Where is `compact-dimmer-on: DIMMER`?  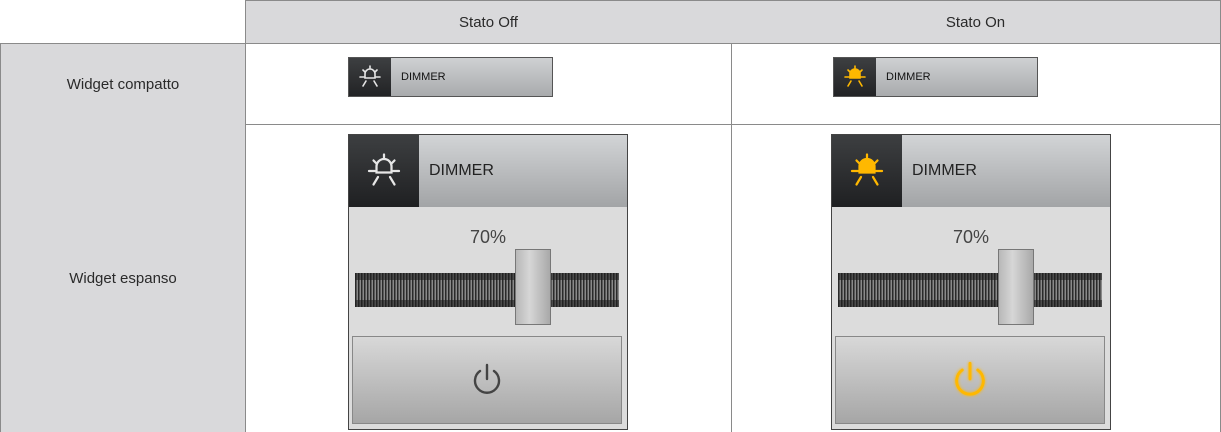
compact-dimmer-on: DIMMER is located at coordinates (935, 77).